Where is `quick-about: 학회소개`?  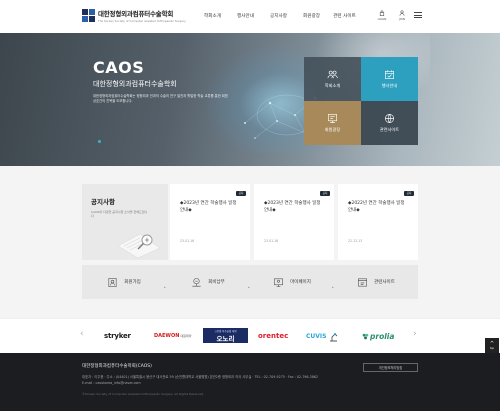 quick-about: 학회소개 is located at coordinates (332, 79).